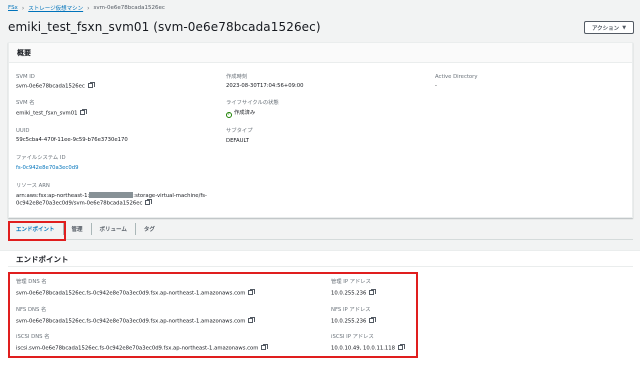  What do you see at coordinates (320, 266) in the screenshot?
I see `divider` at bounding box center [320, 266].